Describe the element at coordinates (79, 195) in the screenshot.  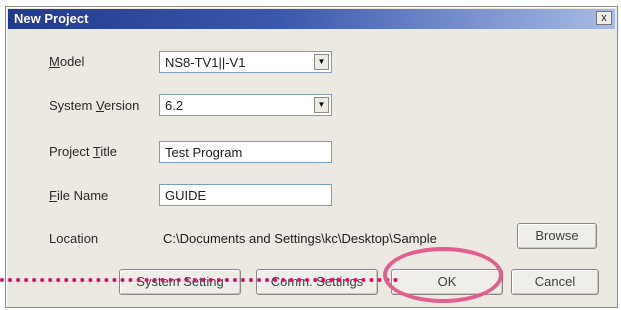
I see `file-name-label: File Name` at that location.